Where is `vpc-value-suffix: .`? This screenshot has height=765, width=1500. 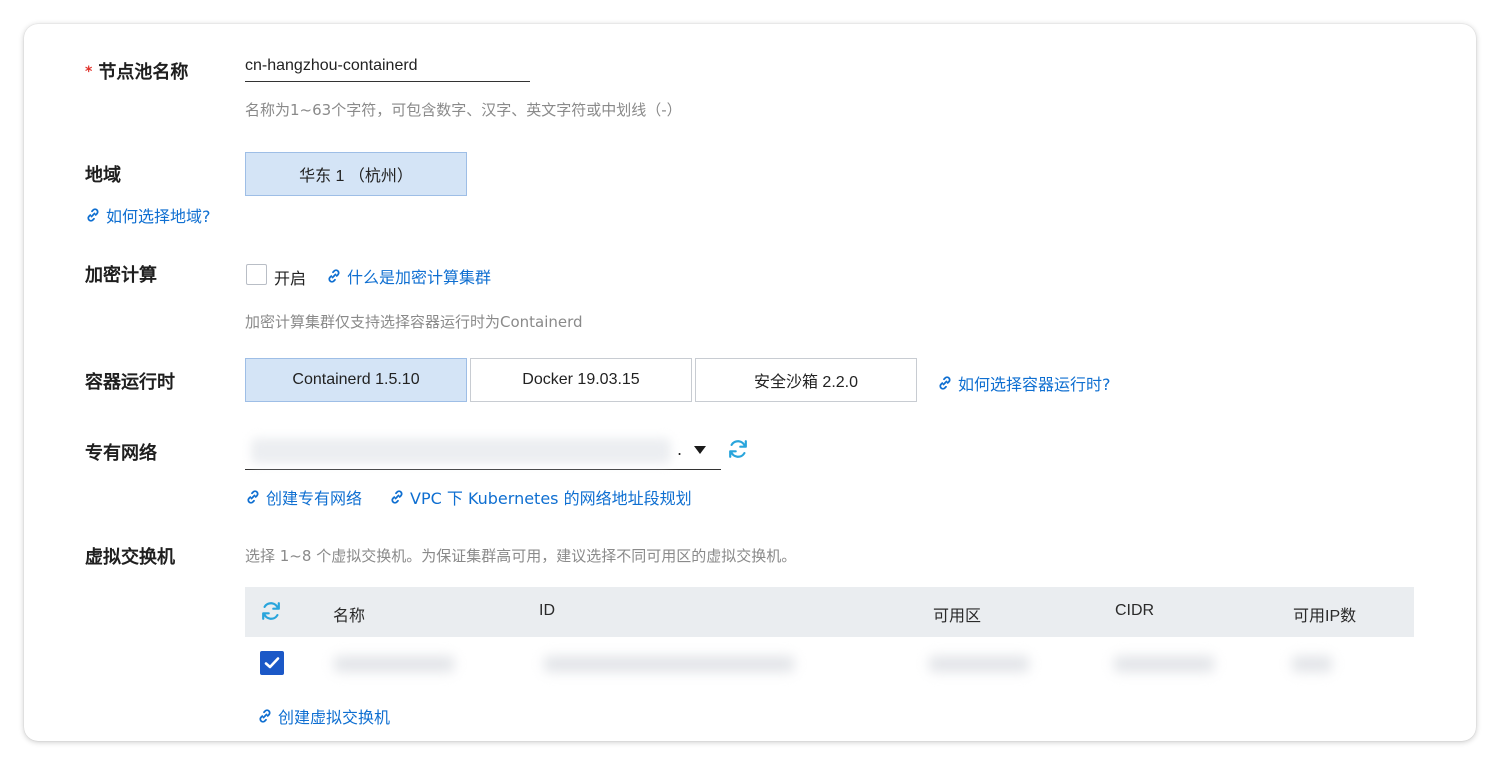 vpc-value-suffix: . is located at coordinates (680, 449).